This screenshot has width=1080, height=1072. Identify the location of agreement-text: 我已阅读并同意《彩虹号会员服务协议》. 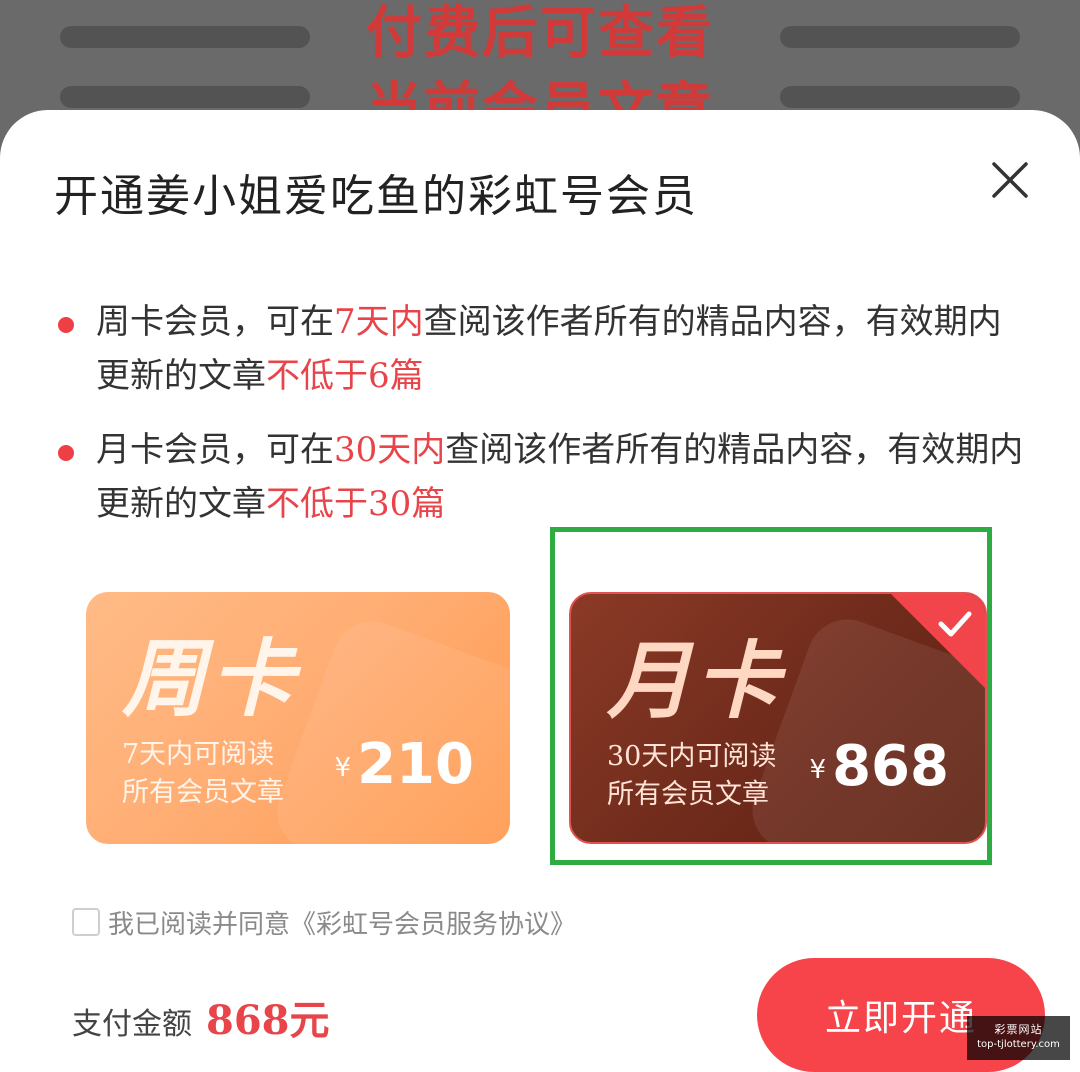
(342, 922).